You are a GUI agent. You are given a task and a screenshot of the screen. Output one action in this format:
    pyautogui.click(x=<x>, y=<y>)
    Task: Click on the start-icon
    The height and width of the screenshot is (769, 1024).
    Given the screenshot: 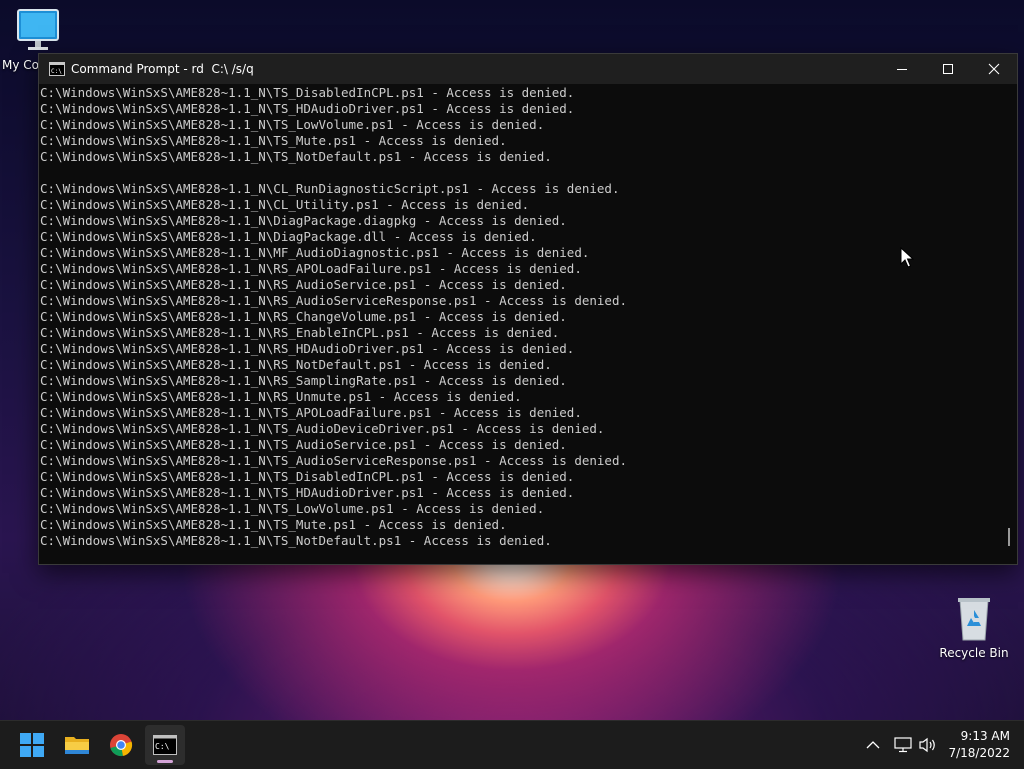 What is the action you would take?
    pyautogui.click(x=32, y=745)
    